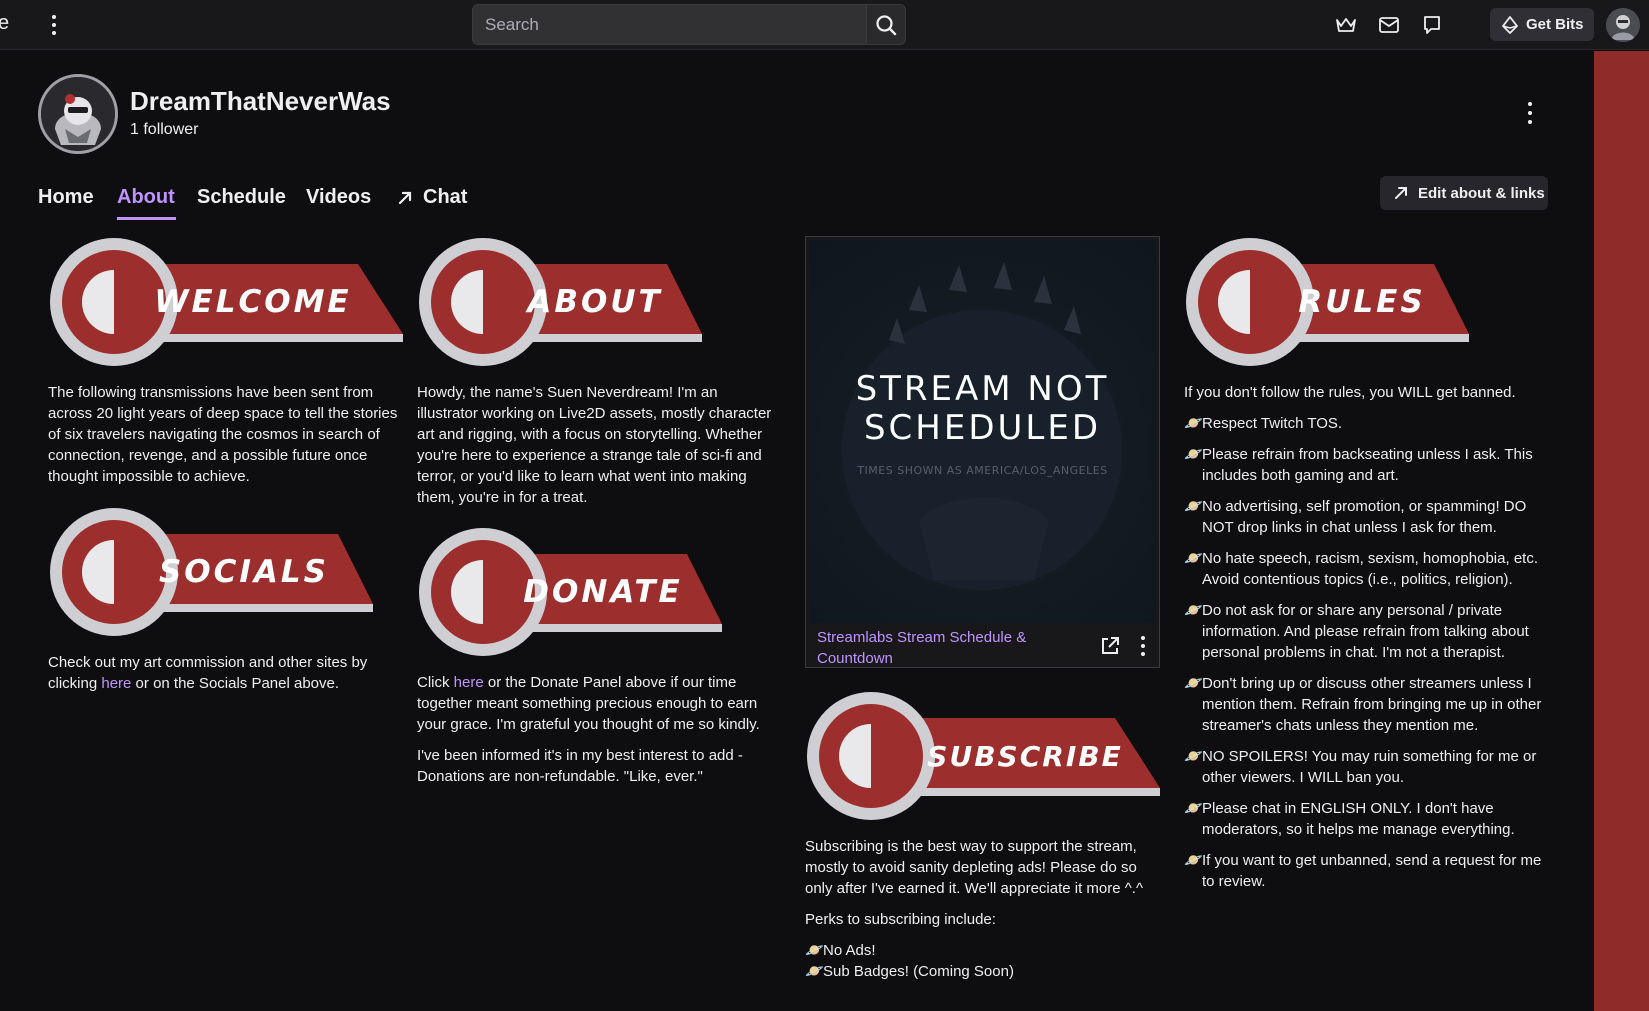 This screenshot has height=1011, width=1649. Describe the element at coordinates (1510, 24) in the screenshot. I see `bits-diamond-icon` at that location.